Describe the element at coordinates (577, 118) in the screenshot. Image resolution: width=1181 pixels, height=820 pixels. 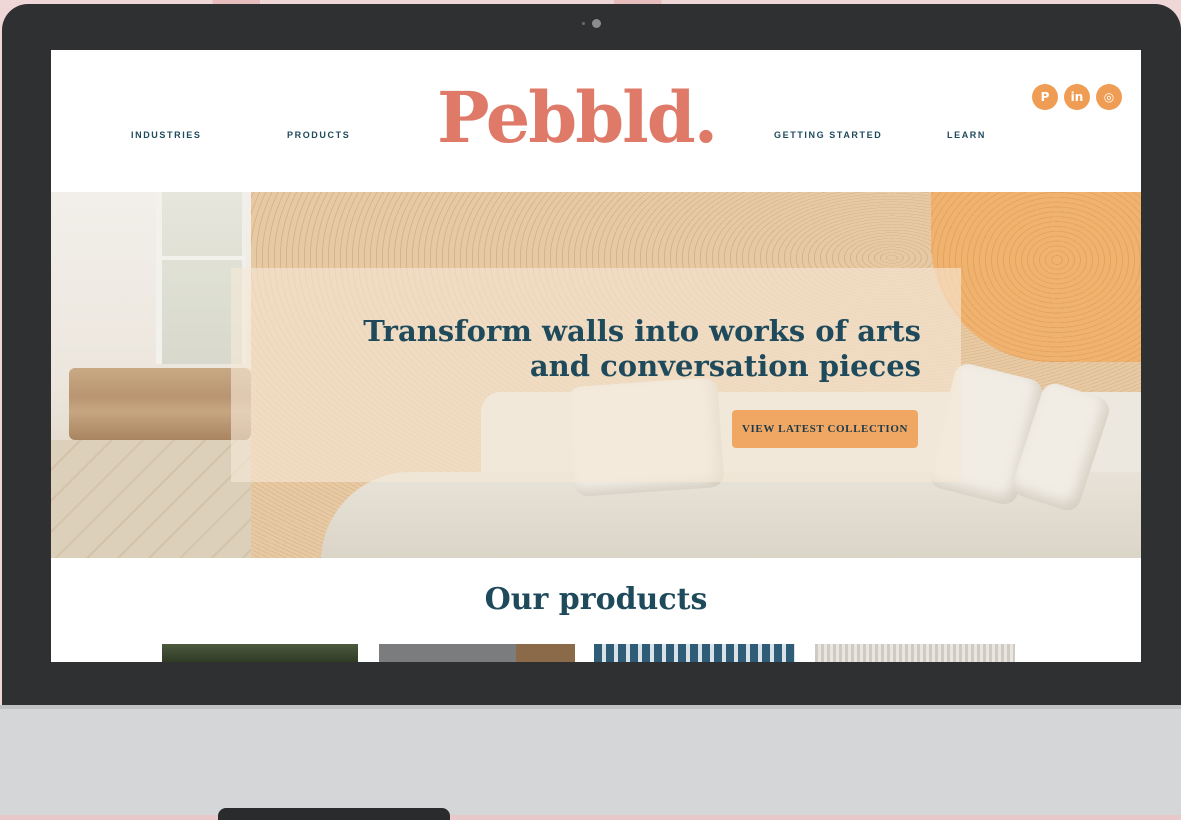
I see `logo: Pebbld.` at that location.